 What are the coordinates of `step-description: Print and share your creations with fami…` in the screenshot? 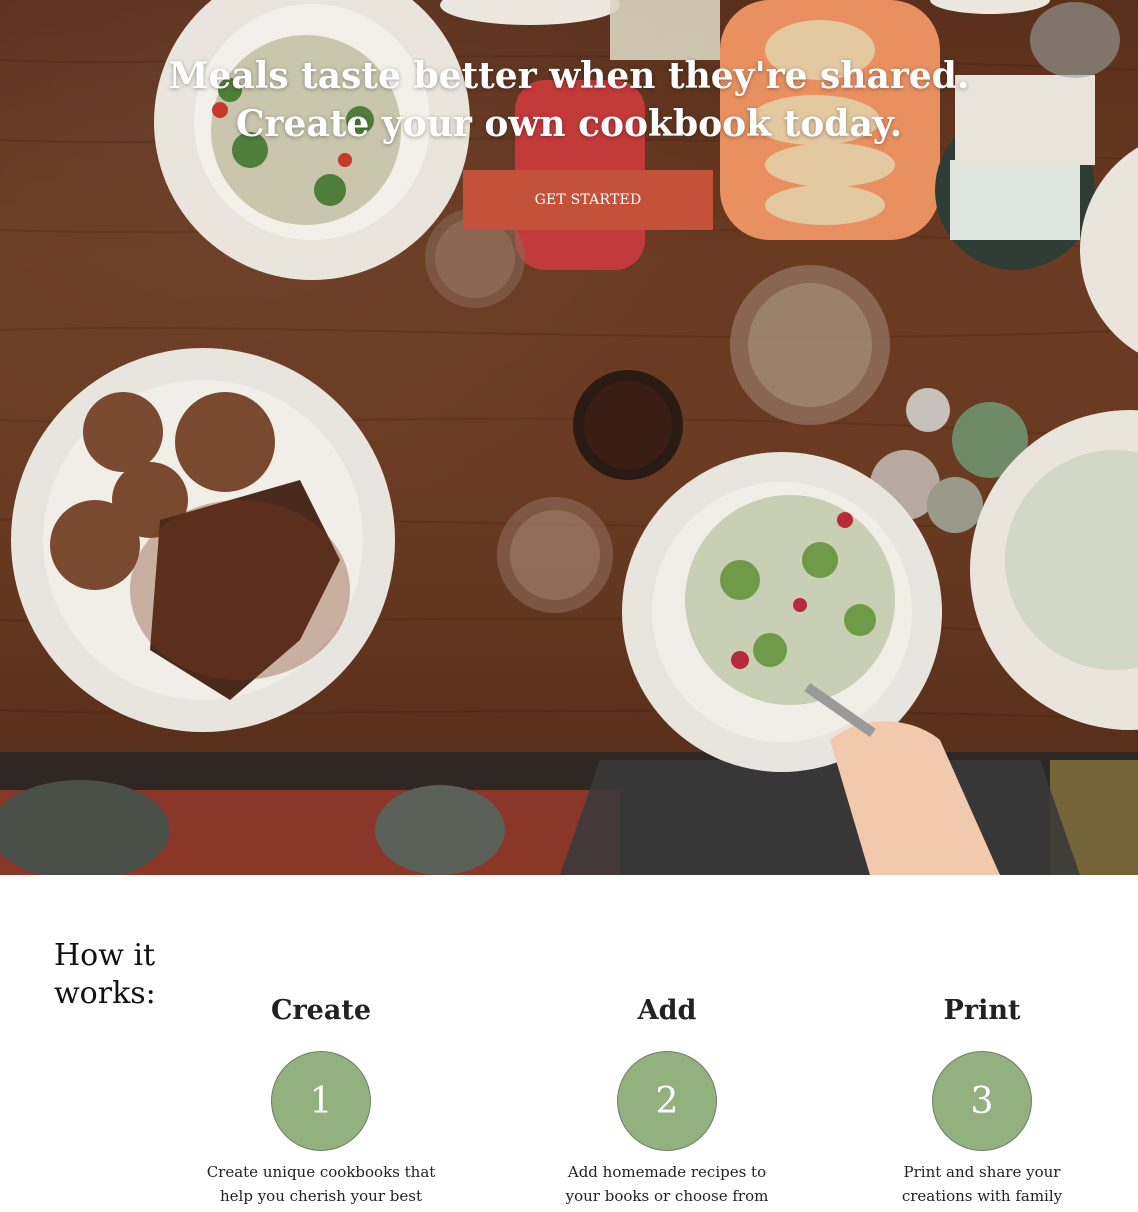 It's located at (982, 1187).